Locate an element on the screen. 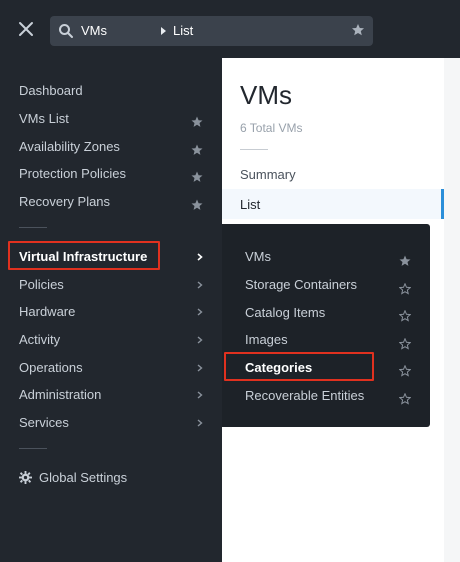 This screenshot has width=460, height=562. flyout-item-categories: Categories is located at coordinates (278, 368).